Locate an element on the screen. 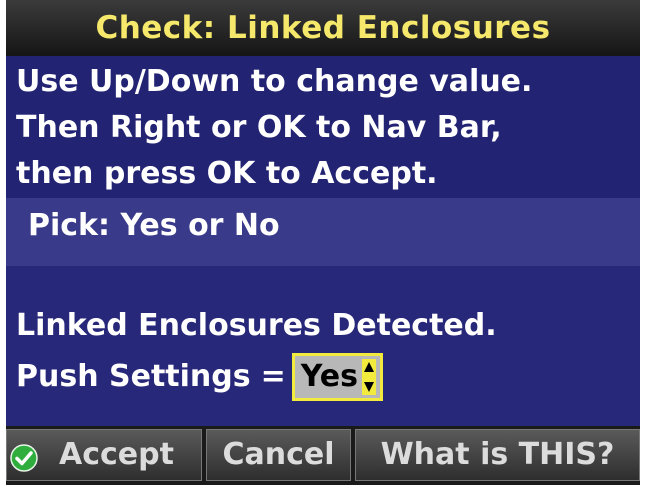 This screenshot has height=485, width=646. check-circle-icon is located at coordinates (24, 458).